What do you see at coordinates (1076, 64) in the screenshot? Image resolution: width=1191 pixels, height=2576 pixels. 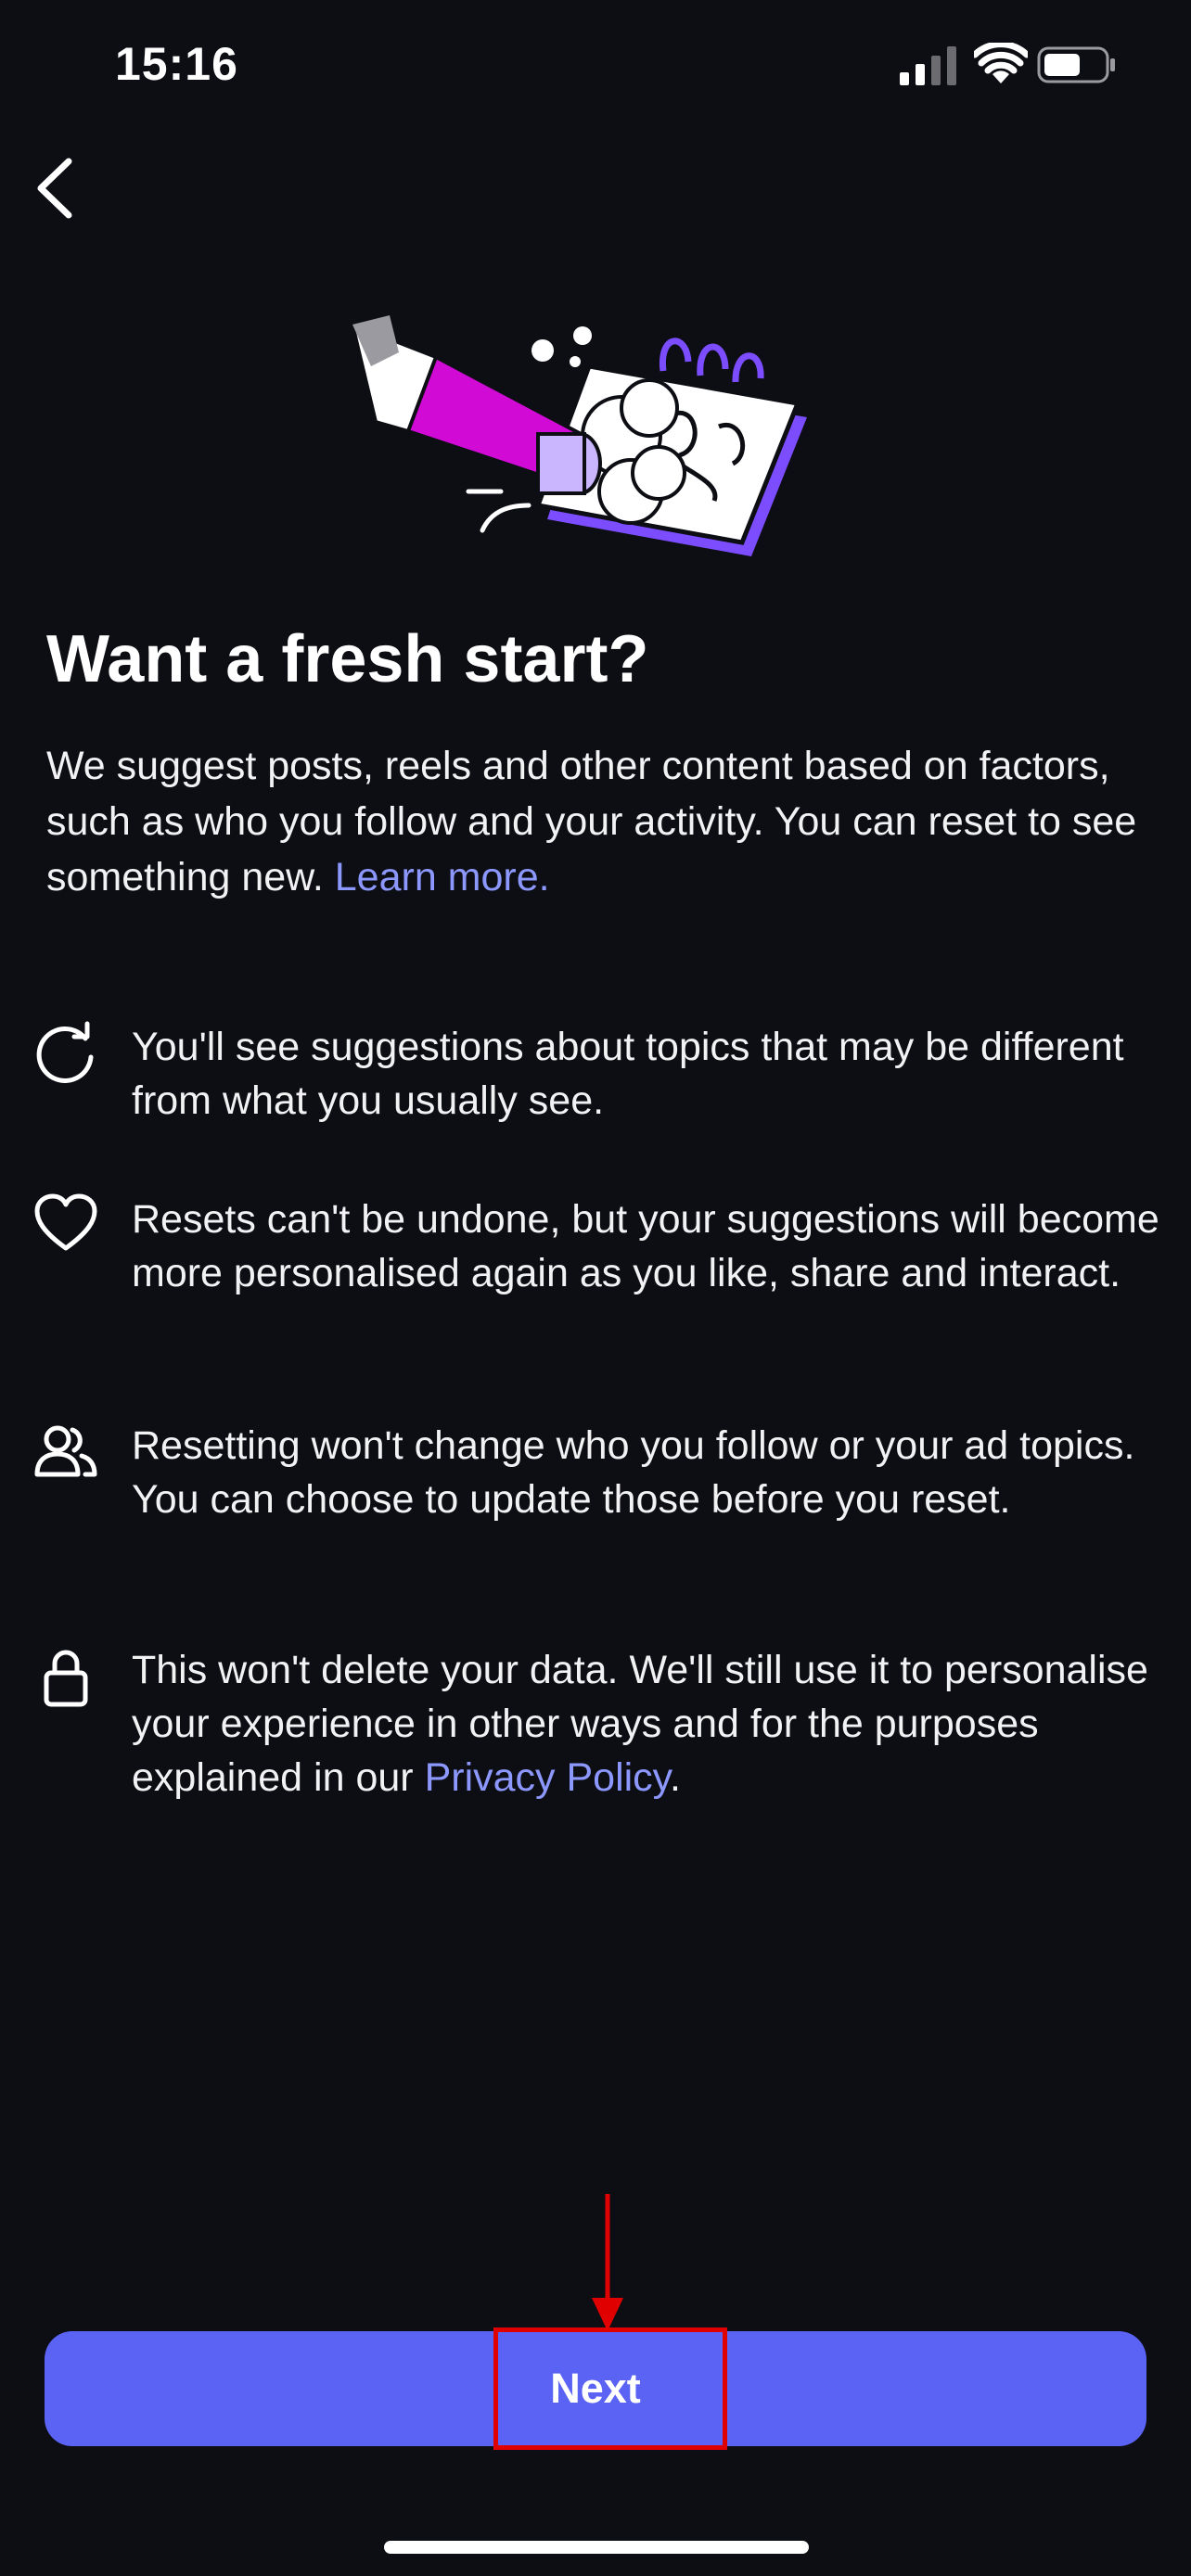 I see `battery-icon` at bounding box center [1076, 64].